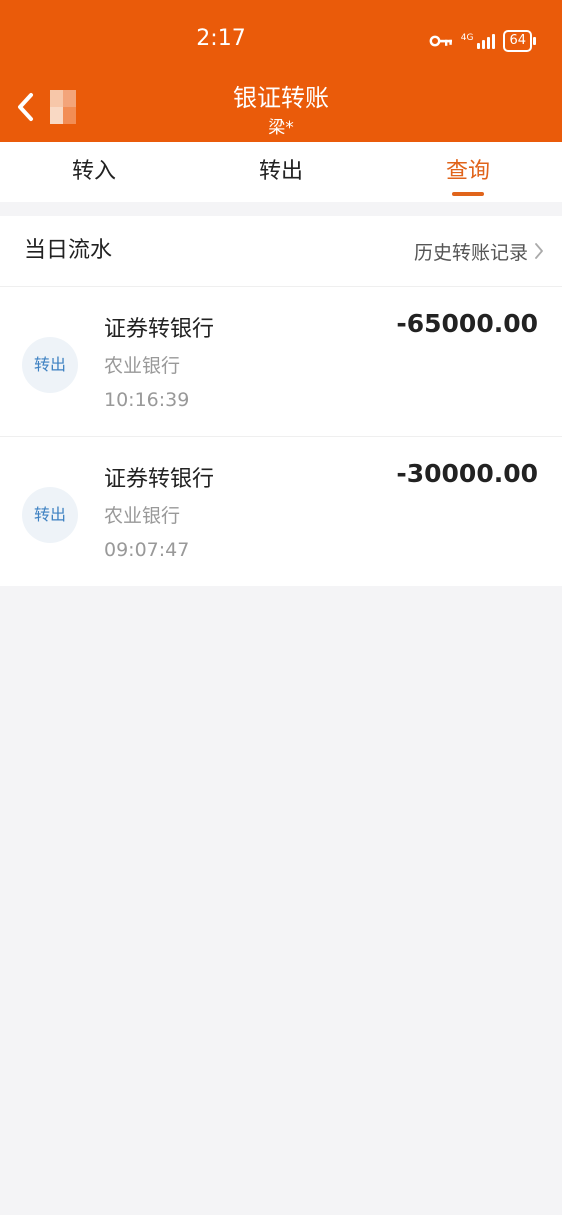  I want to click on tab-transfer-in: 转入, so click(94, 172).